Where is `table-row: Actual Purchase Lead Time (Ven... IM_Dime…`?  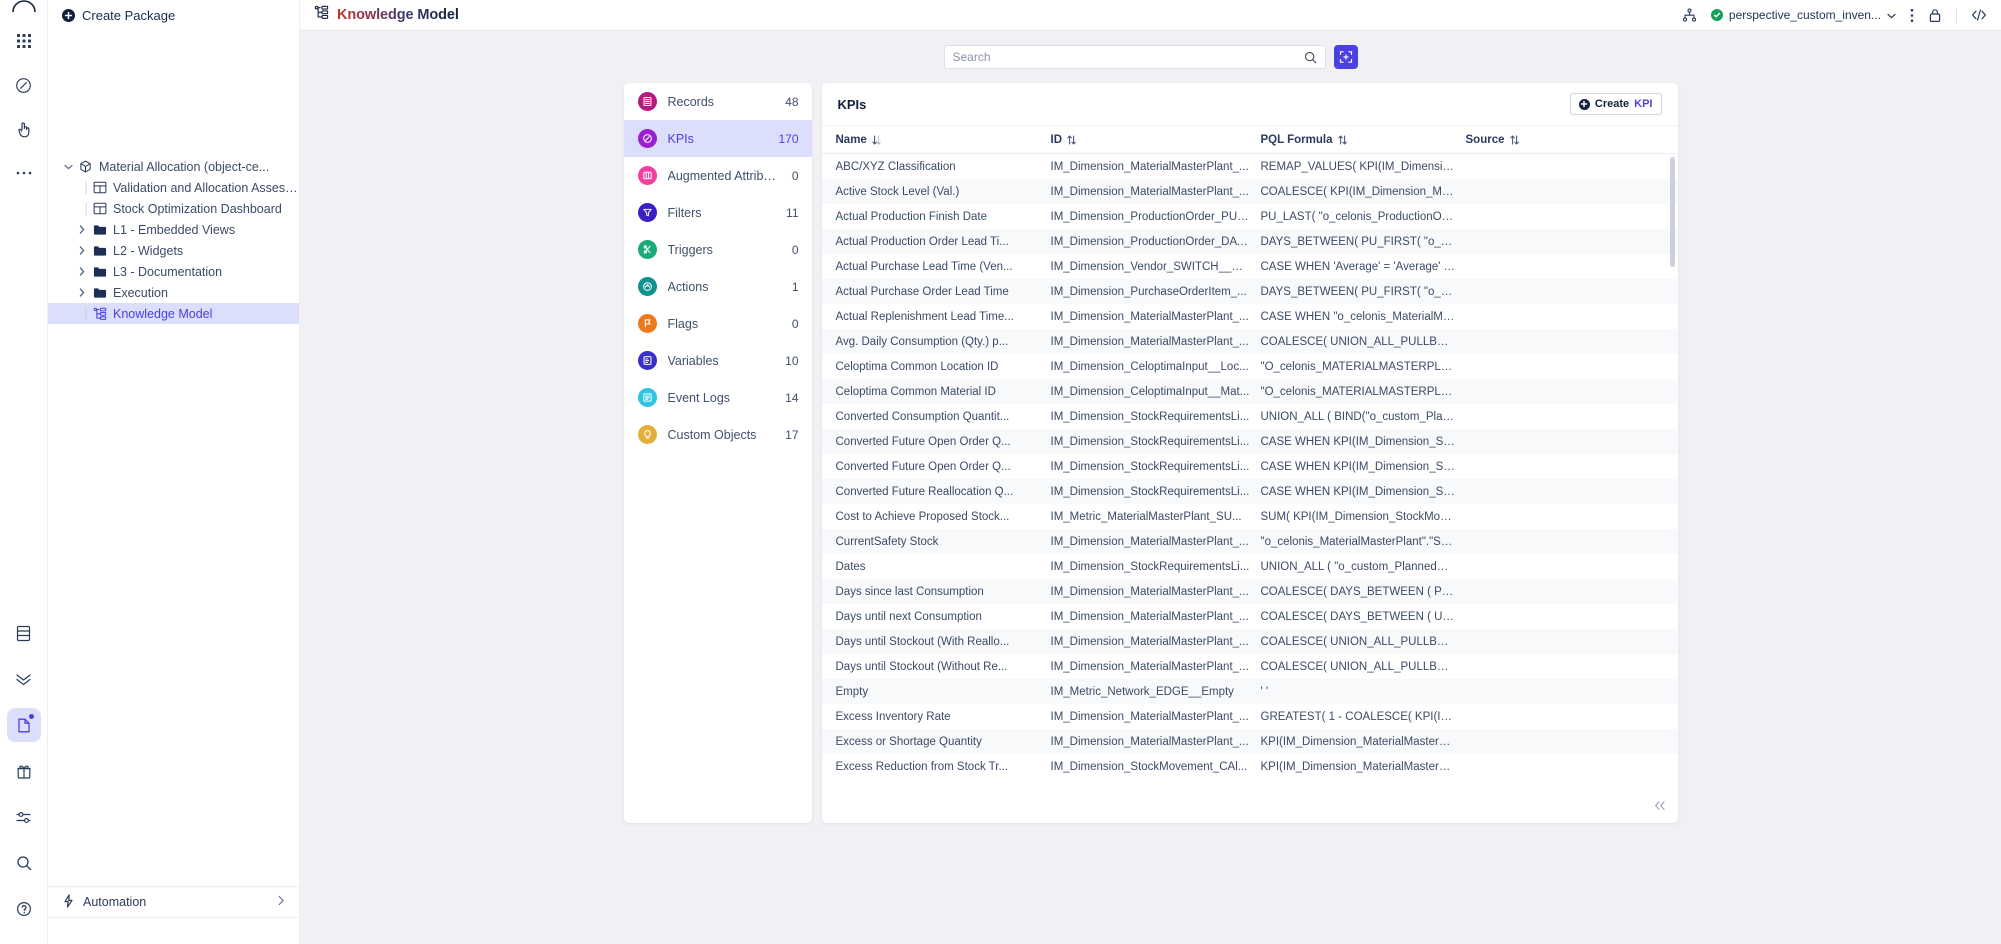
table-row: Actual Purchase Lead Time (Ven... IM_Dime… is located at coordinates (1250, 266).